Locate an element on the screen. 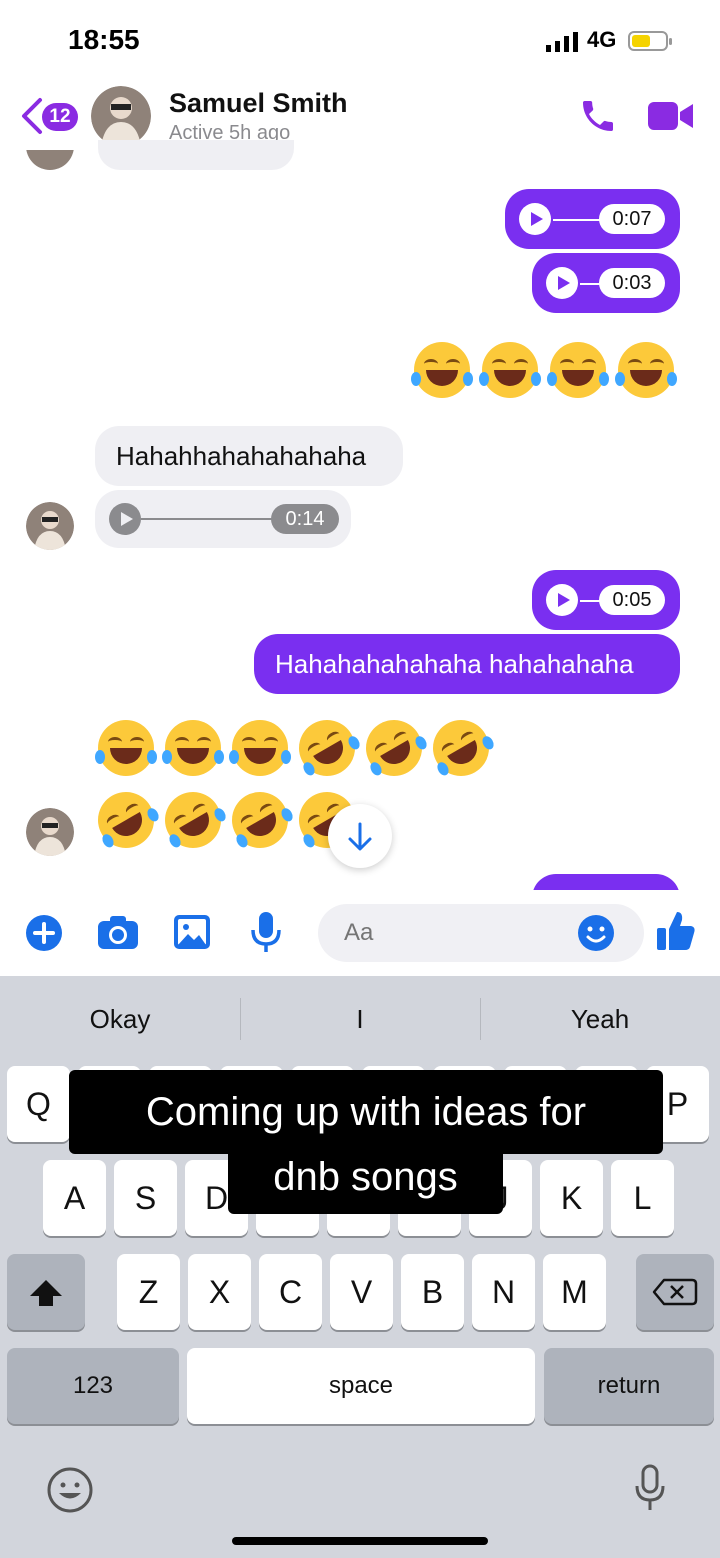 The height and width of the screenshot is (1558, 720). contact-avatar is located at coordinates (121, 116).